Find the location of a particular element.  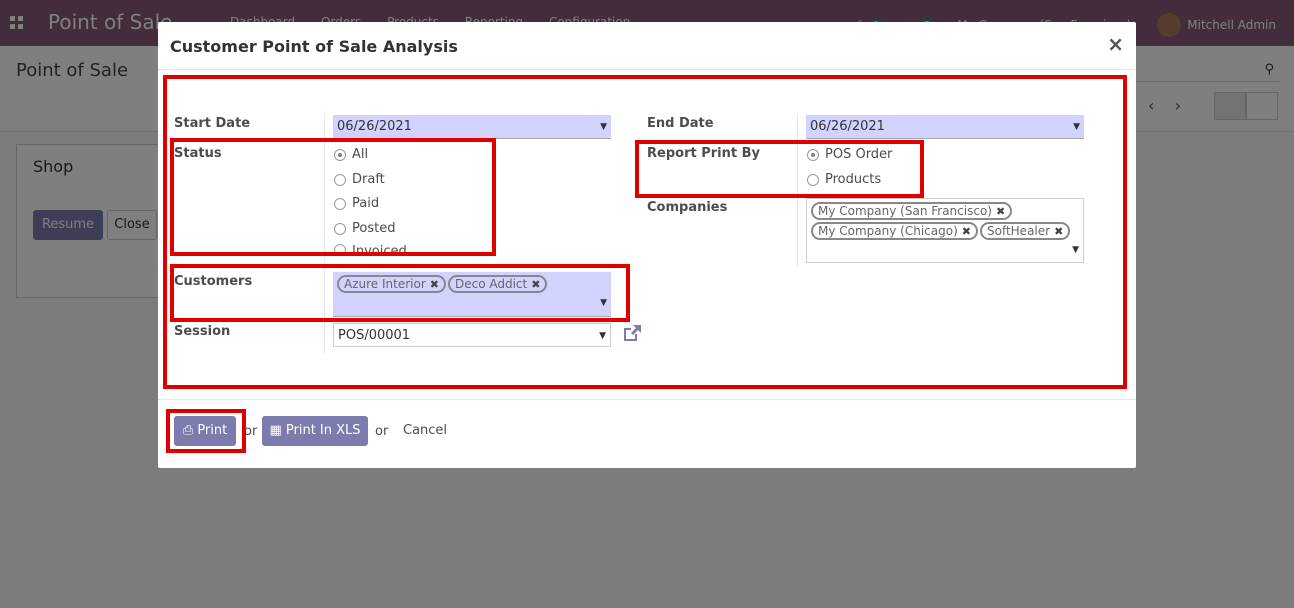

company-tag-label: My Company (Chicago) is located at coordinates (888, 231).